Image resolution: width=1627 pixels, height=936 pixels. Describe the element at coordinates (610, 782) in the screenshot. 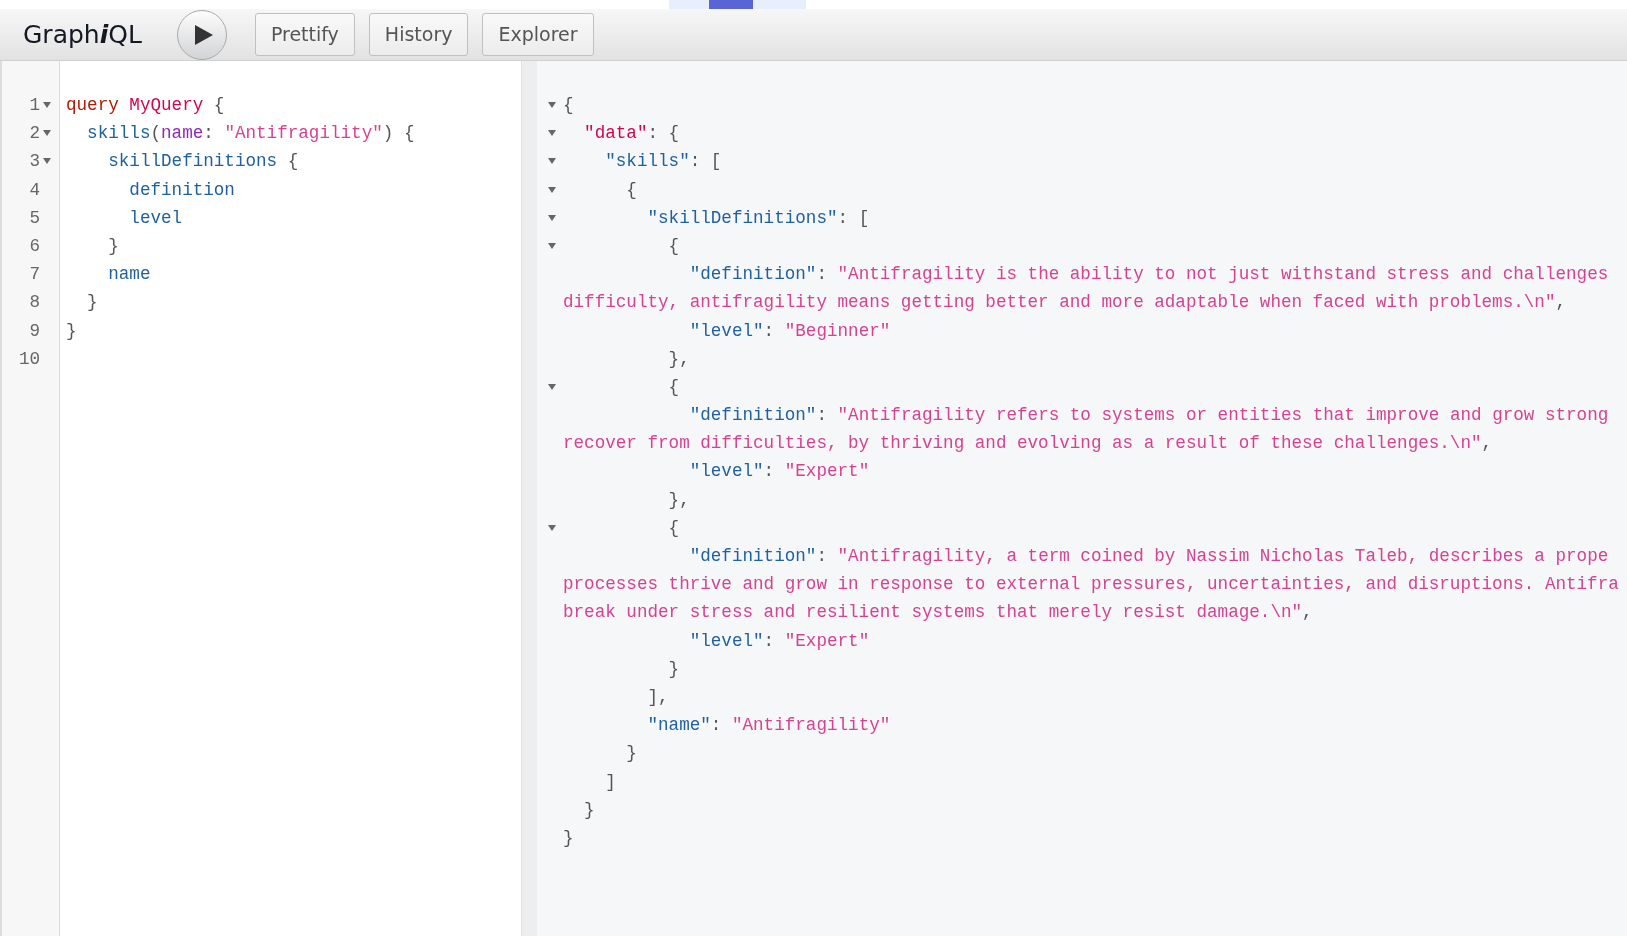

I see `code-line: ]` at that location.